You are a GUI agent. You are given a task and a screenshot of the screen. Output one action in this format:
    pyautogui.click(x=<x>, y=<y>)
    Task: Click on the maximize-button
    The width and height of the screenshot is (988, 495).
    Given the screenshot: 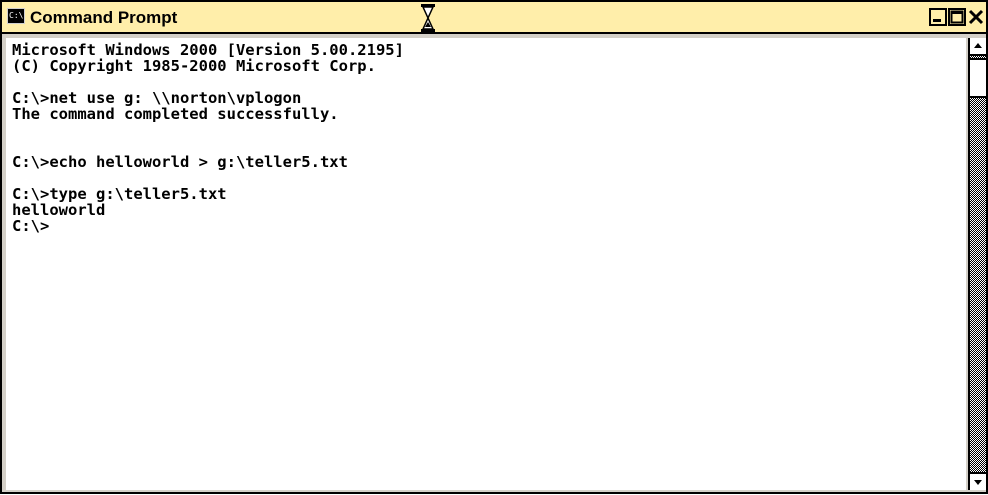 What is the action you would take?
    pyautogui.click(x=957, y=17)
    